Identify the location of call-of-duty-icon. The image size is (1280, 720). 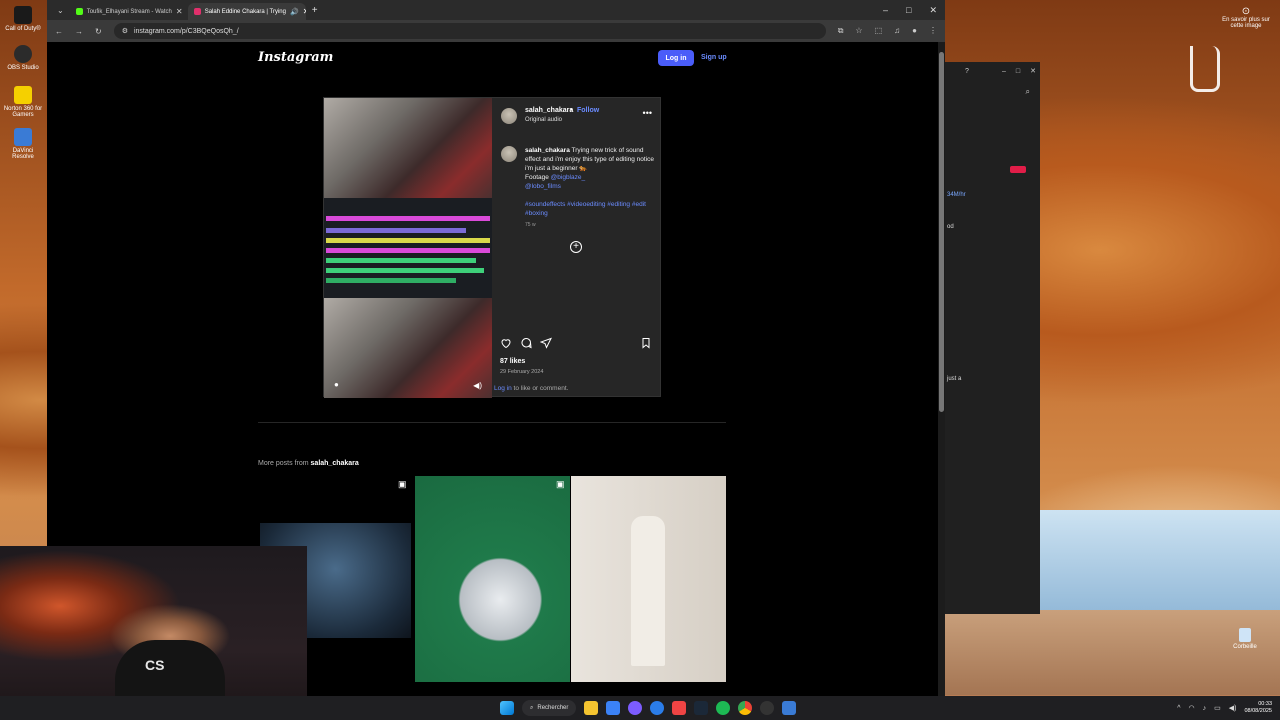
(23, 15).